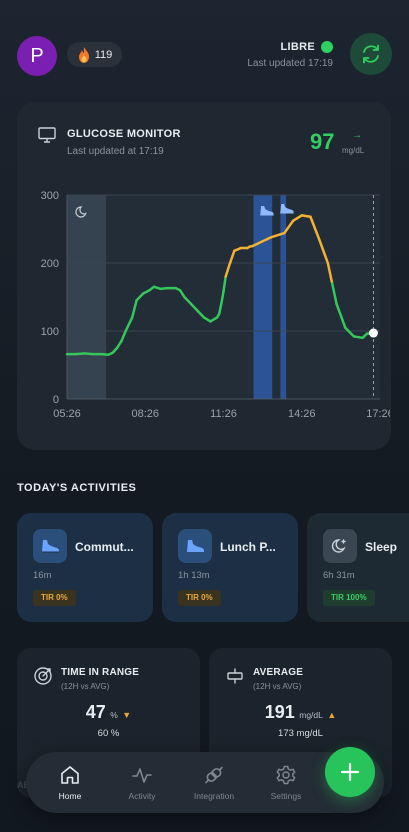  Describe the element at coordinates (37, 56) in the screenshot. I see `avatar: P` at that location.